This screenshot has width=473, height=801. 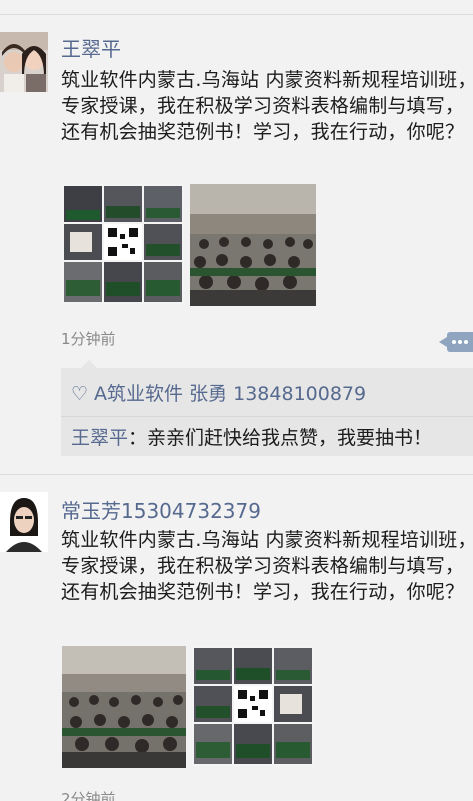 I want to click on comment-item: 王翠平：亲亲们赶快给我点赞，我要抽书！, so click(x=251, y=436).